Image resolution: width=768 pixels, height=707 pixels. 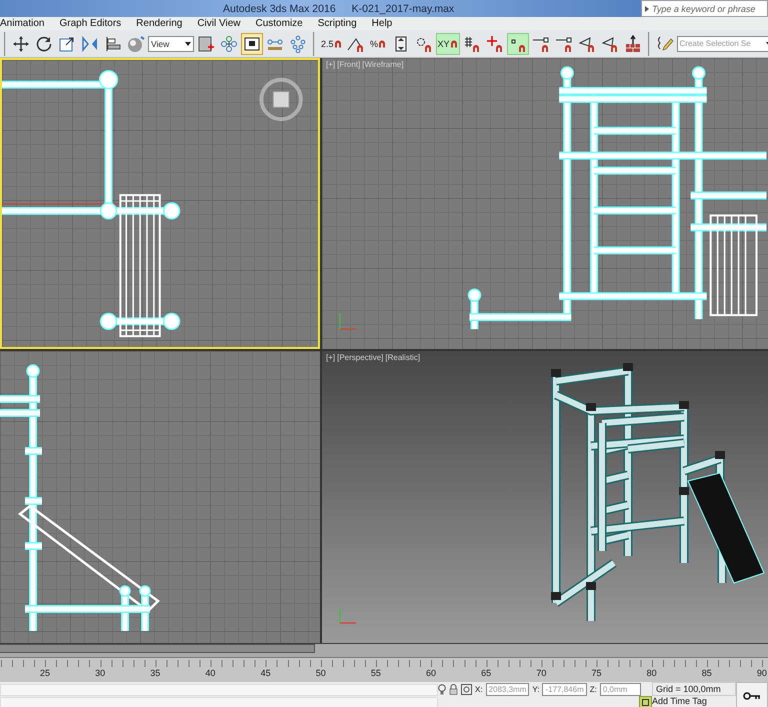 I want to click on frame-number: 40, so click(x=210, y=673).